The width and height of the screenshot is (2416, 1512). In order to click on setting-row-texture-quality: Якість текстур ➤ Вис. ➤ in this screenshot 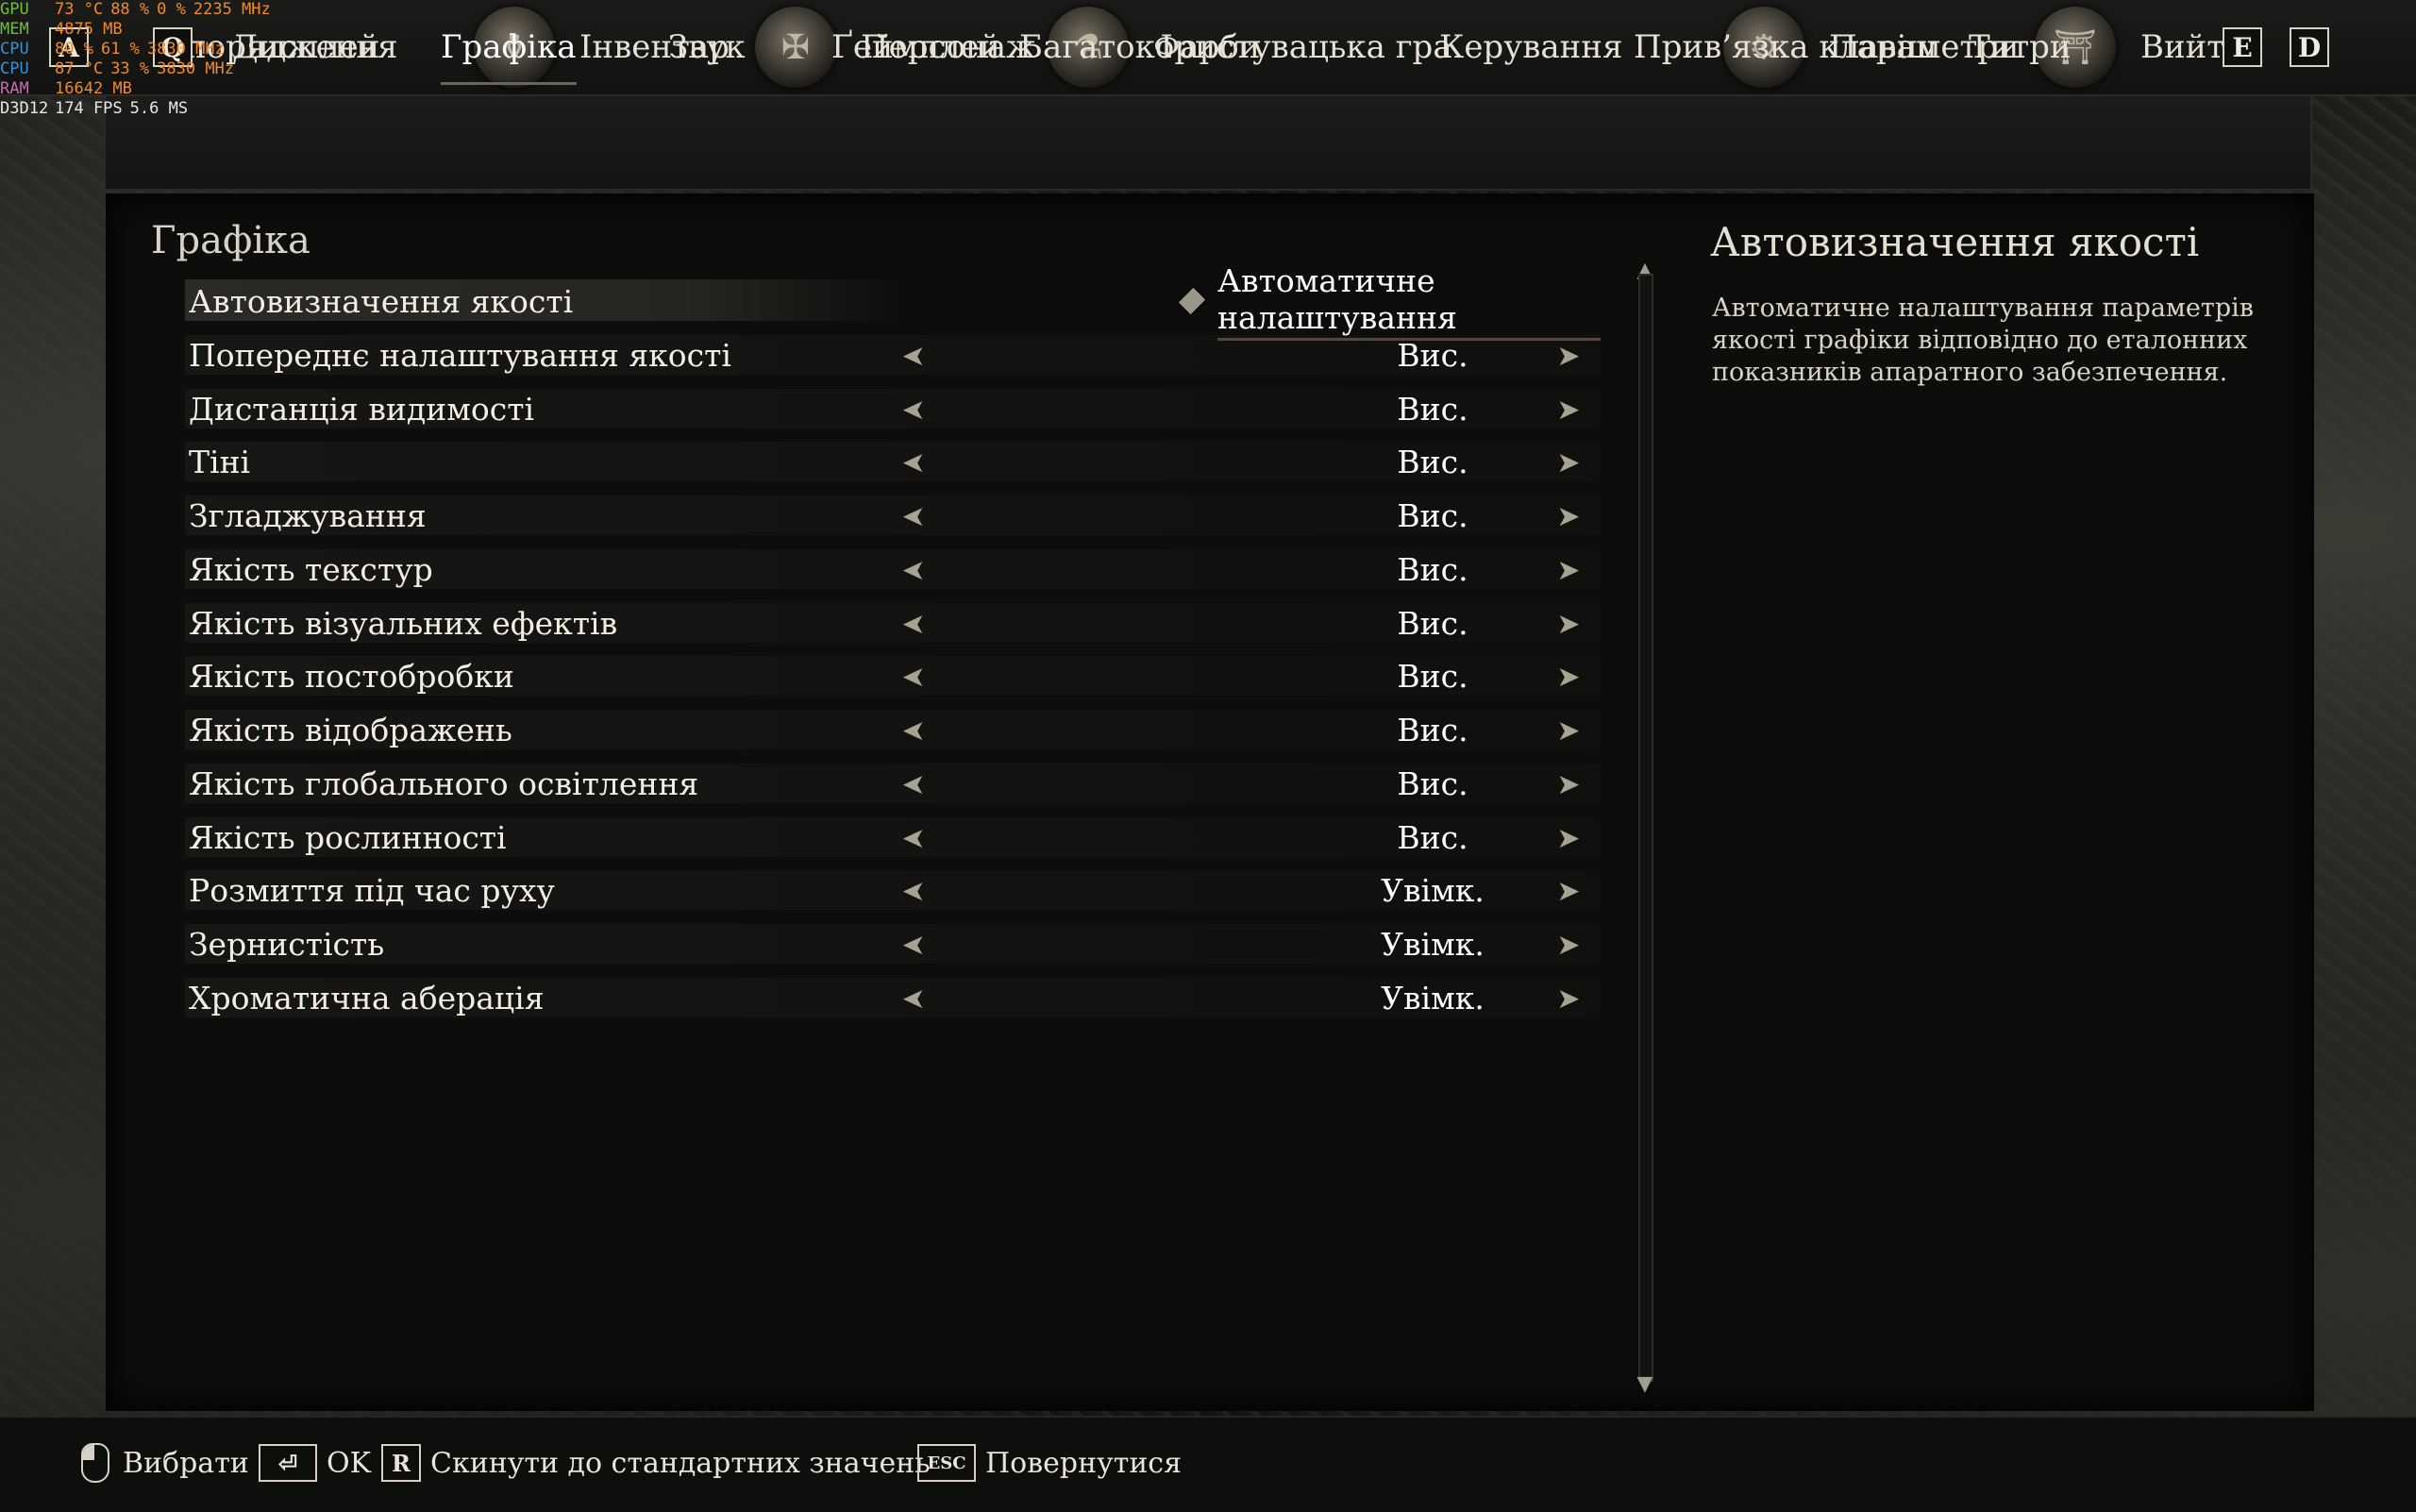, I will do `click(893, 569)`.